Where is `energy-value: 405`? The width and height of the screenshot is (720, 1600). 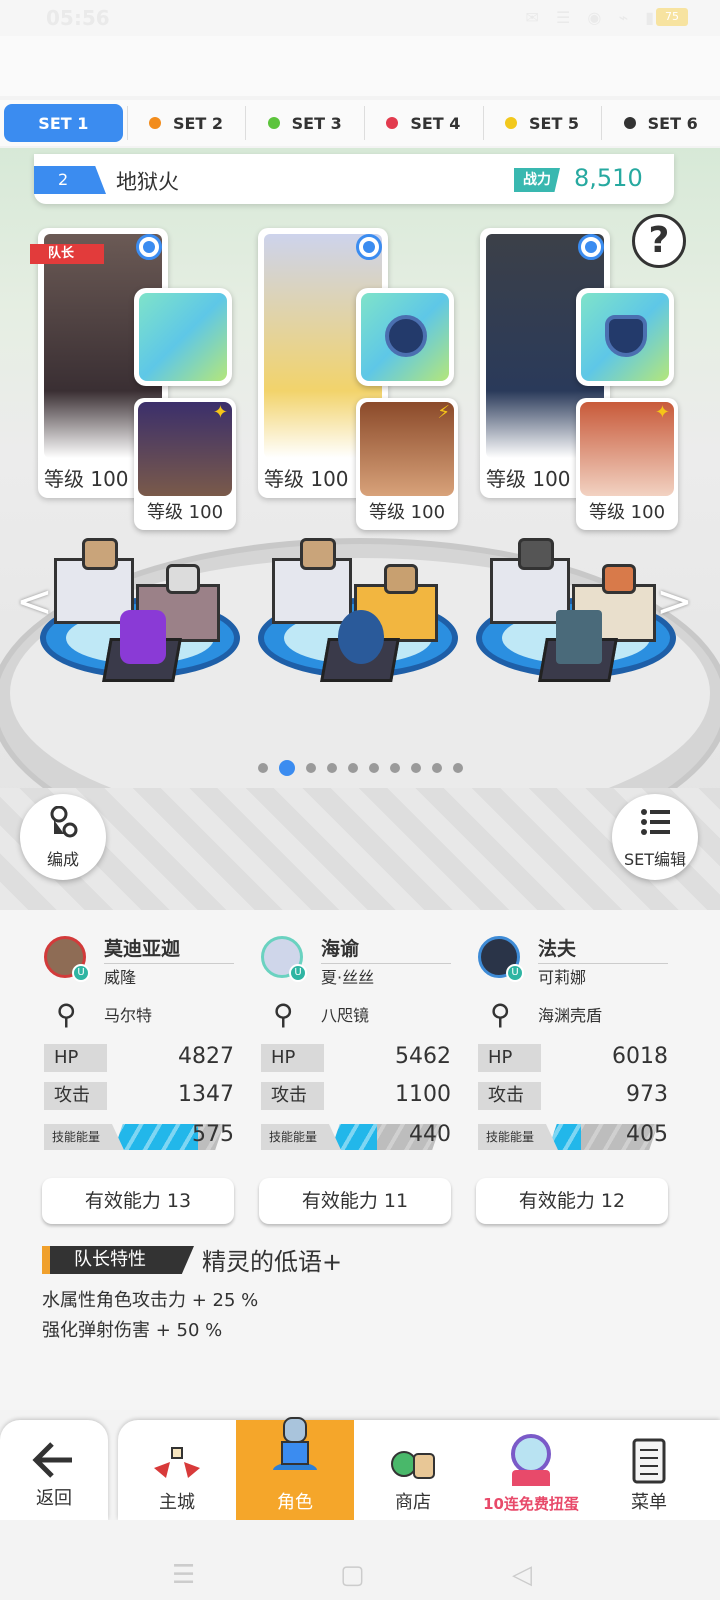 energy-value: 405 is located at coordinates (647, 1134).